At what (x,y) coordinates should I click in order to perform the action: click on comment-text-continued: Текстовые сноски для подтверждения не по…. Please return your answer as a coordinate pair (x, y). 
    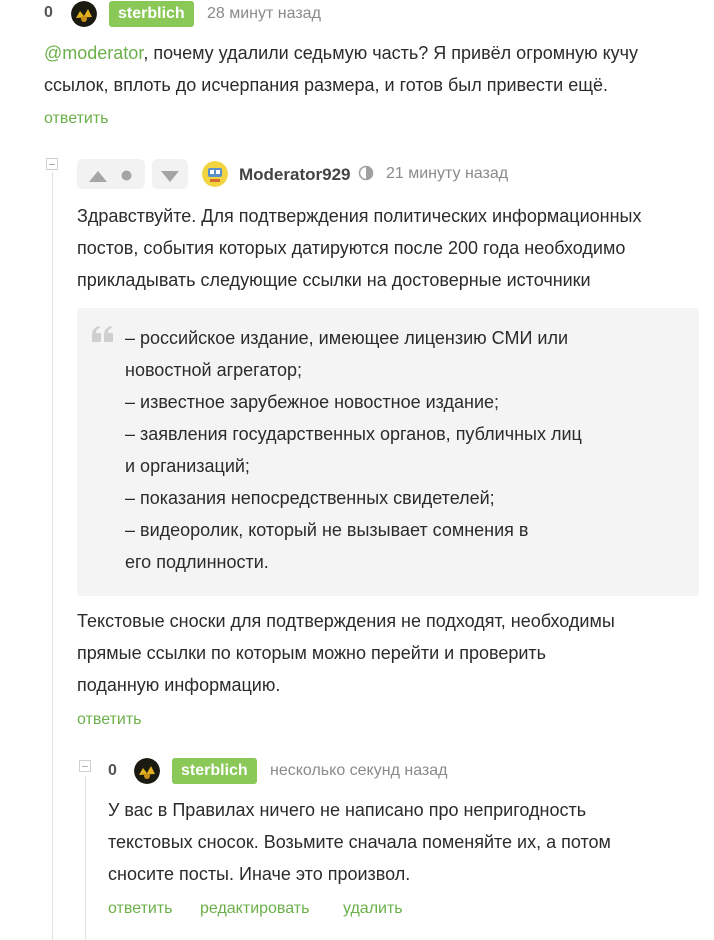
    Looking at the image, I should click on (346, 653).